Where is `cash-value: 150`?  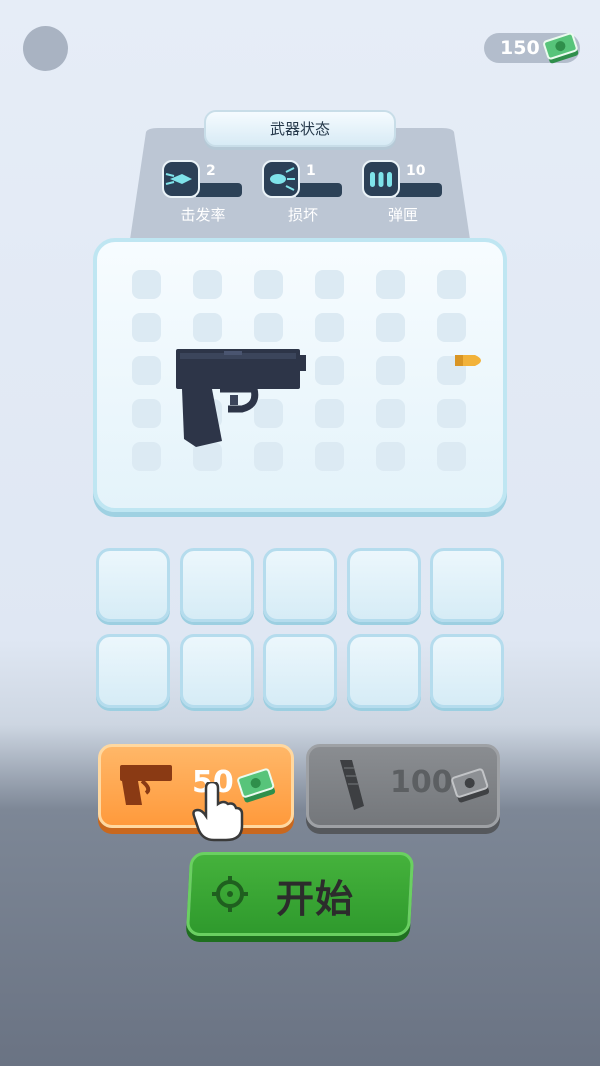 cash-value: 150 is located at coordinates (520, 48).